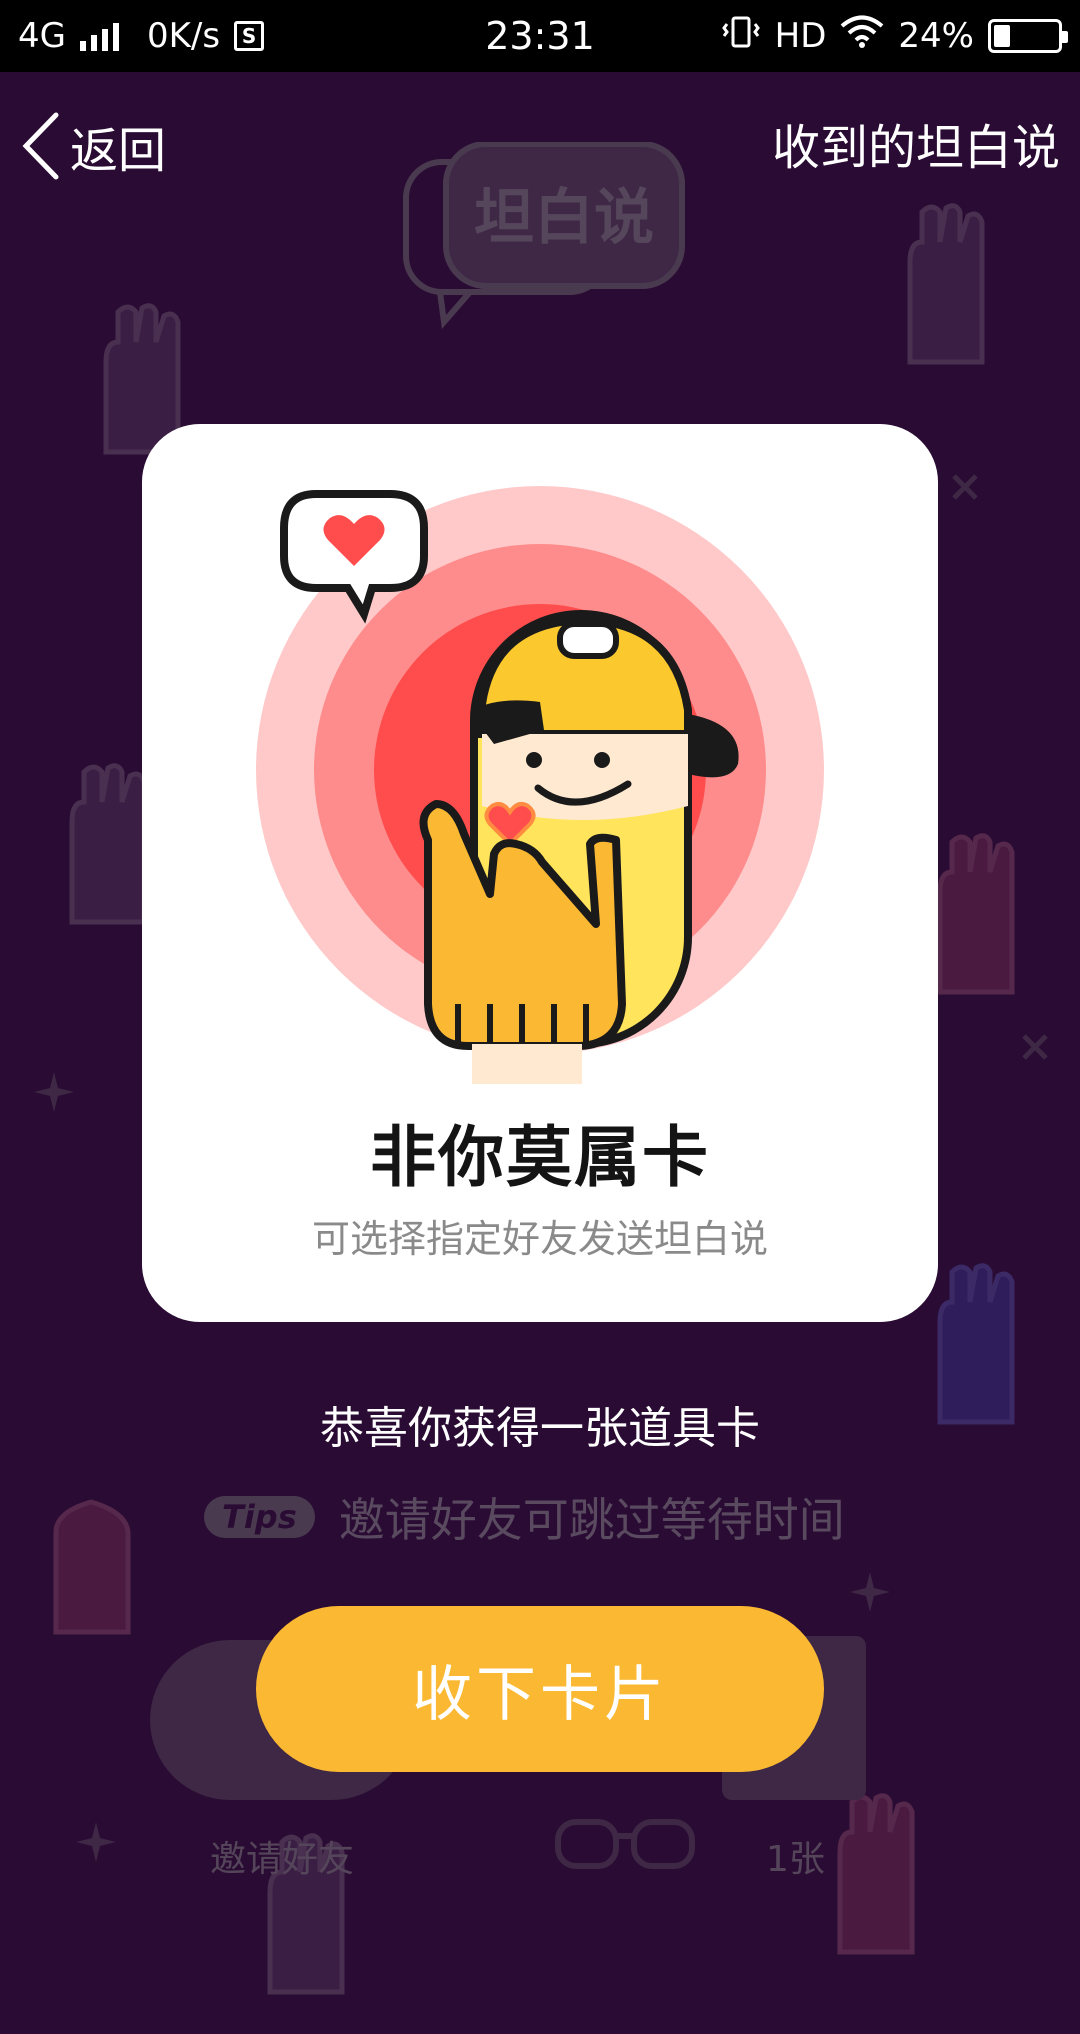 This screenshot has height=2034, width=1080. I want to click on wifi-icon, so click(862, 36).